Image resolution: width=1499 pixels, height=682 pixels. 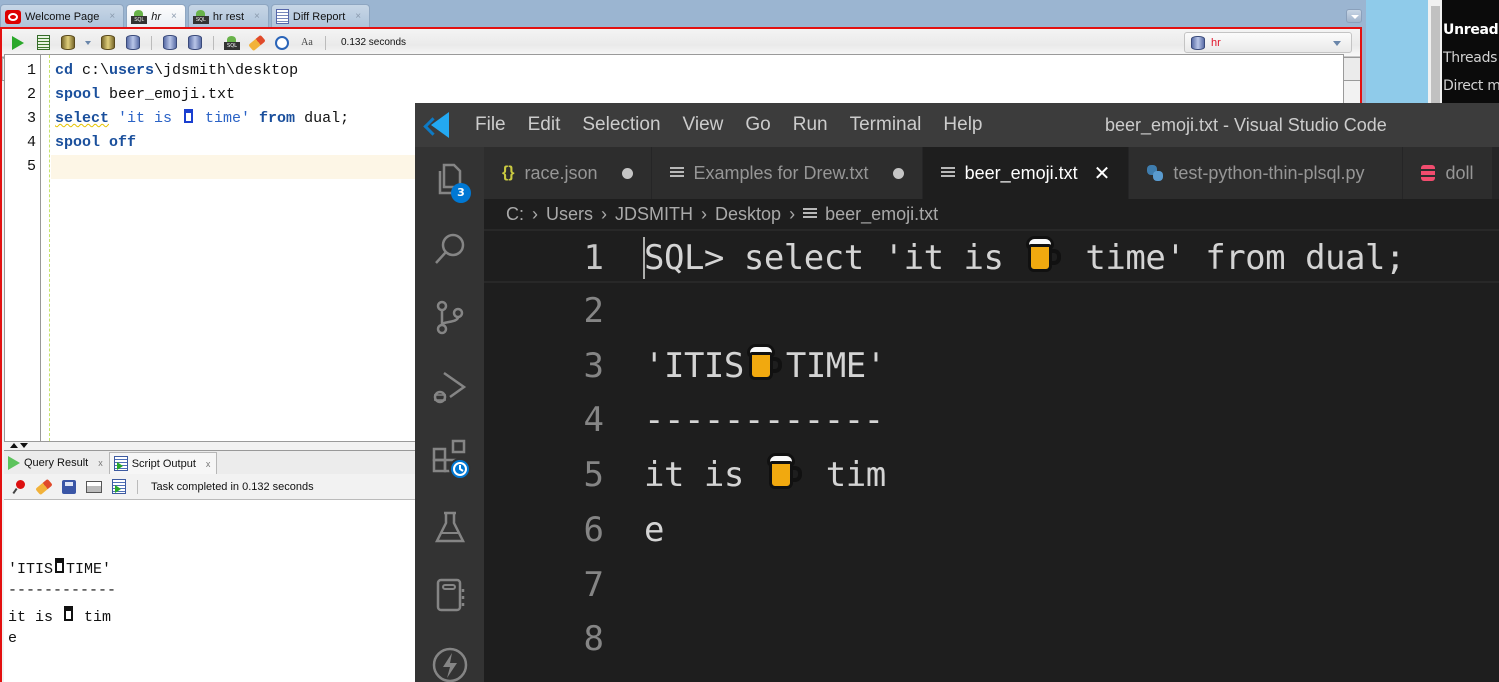 What do you see at coordinates (757, 125) in the screenshot?
I see `menu-go: Go` at bounding box center [757, 125].